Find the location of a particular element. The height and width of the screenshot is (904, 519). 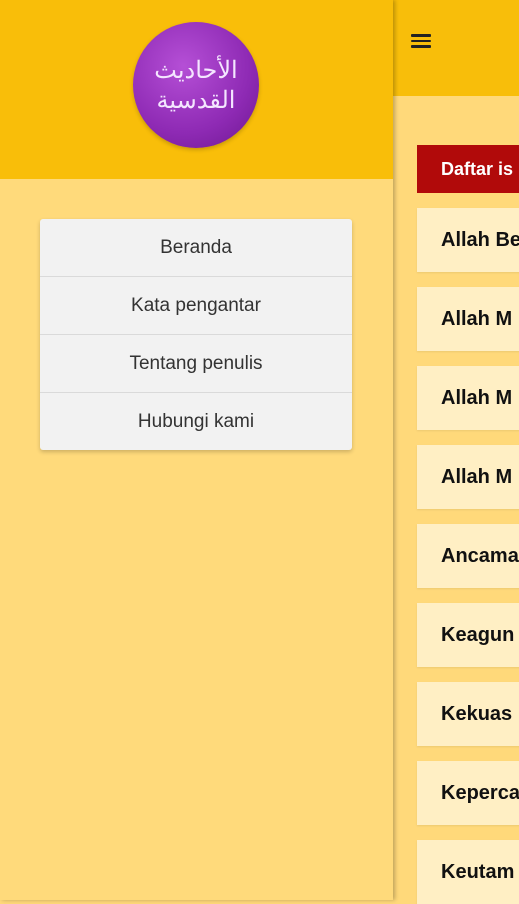

list-item: Keperca is located at coordinates (468, 793).